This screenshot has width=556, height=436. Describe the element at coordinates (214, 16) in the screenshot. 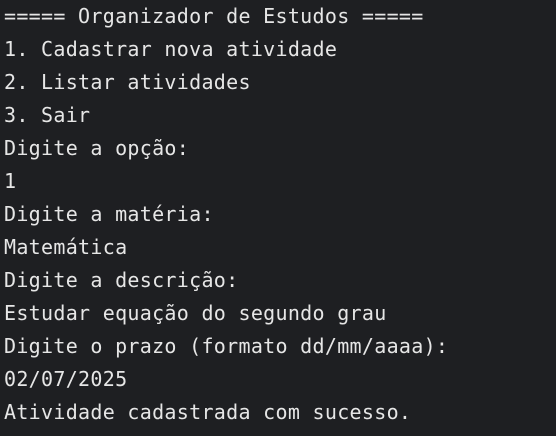

I see `menu-header: ===== Organizador de Estudos =====` at that location.